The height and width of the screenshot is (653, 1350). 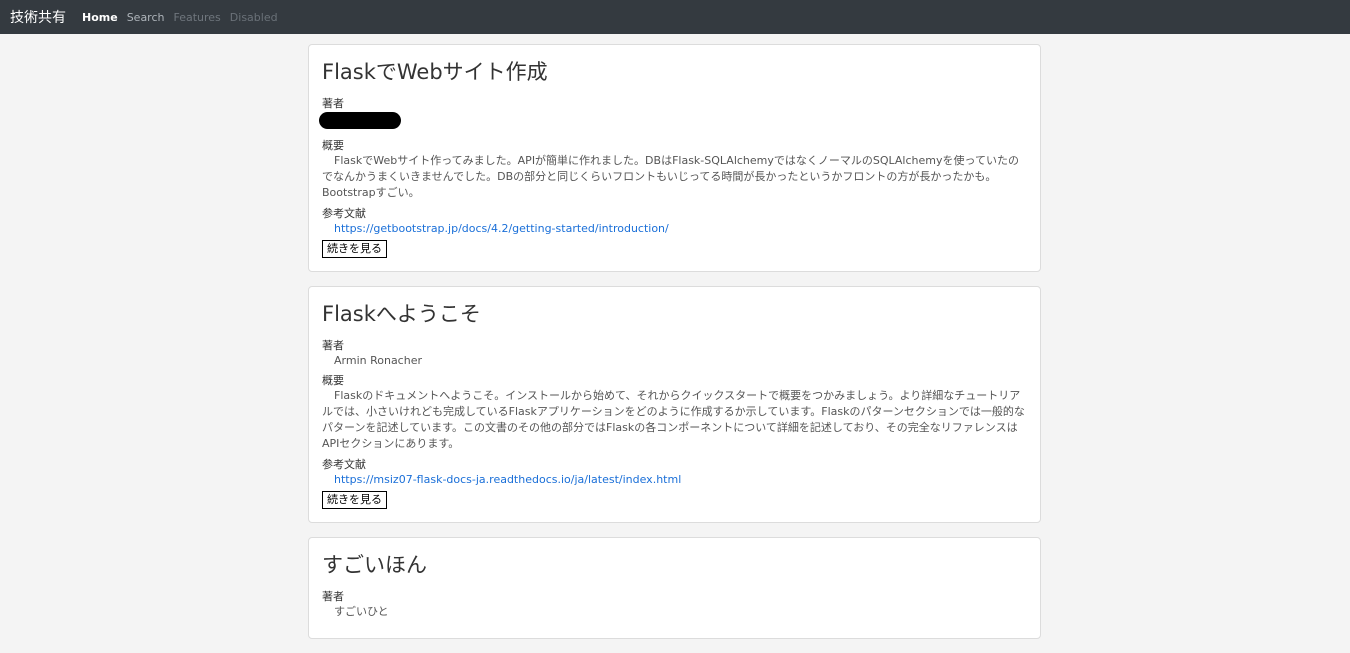 I want to click on nav-search: Search, so click(x=146, y=17).